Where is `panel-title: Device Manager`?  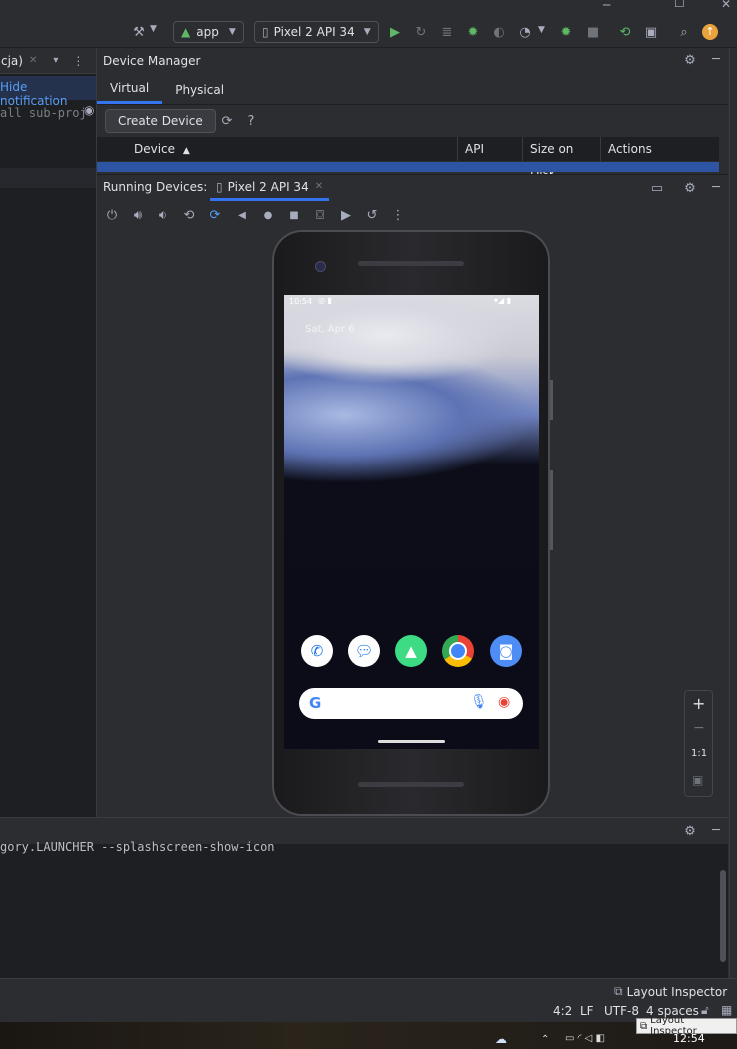 panel-title: Device Manager is located at coordinates (152, 61).